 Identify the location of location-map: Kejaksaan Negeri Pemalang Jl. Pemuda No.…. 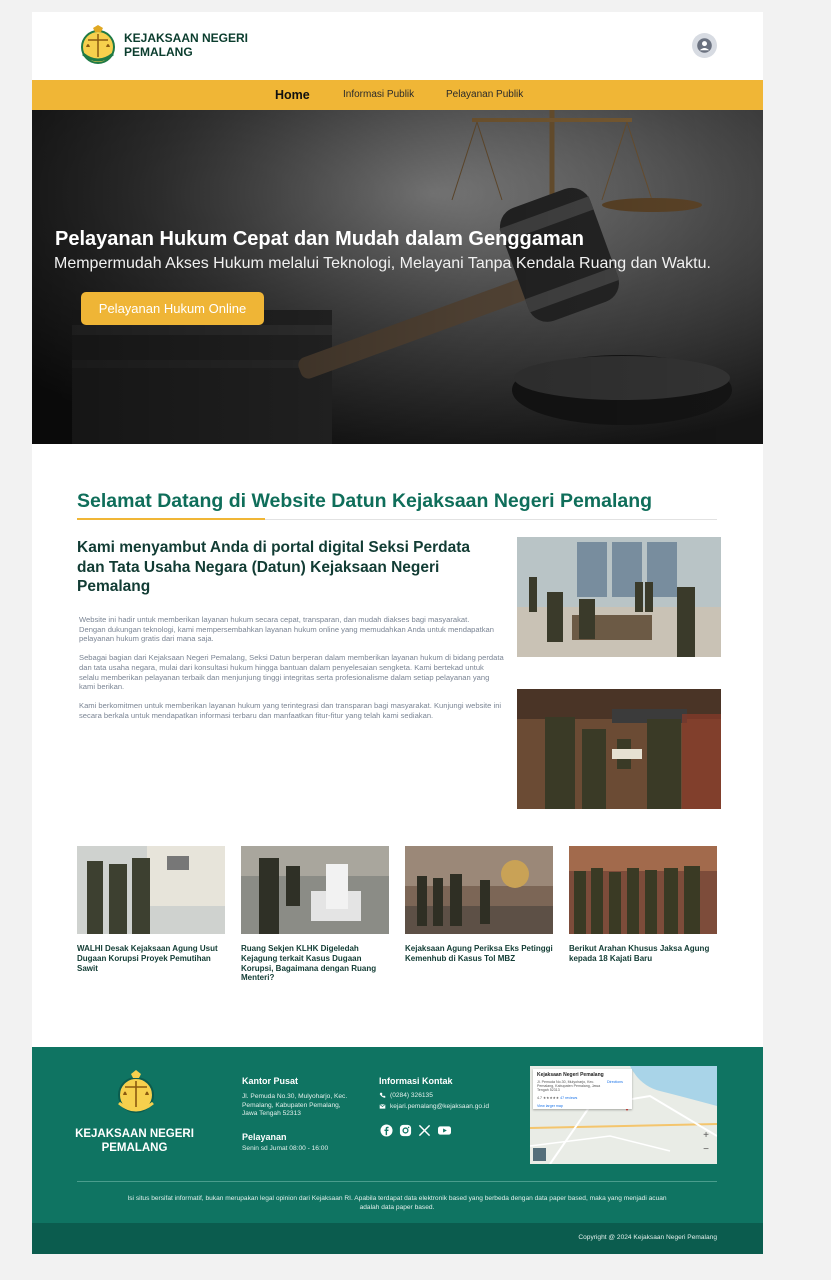
(623, 1115).